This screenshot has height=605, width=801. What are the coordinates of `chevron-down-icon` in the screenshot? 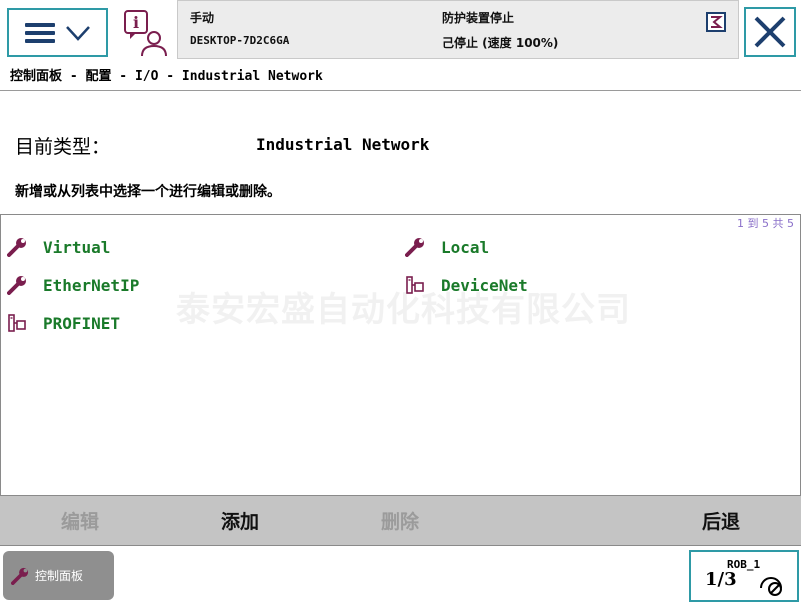 It's located at (77, 33).